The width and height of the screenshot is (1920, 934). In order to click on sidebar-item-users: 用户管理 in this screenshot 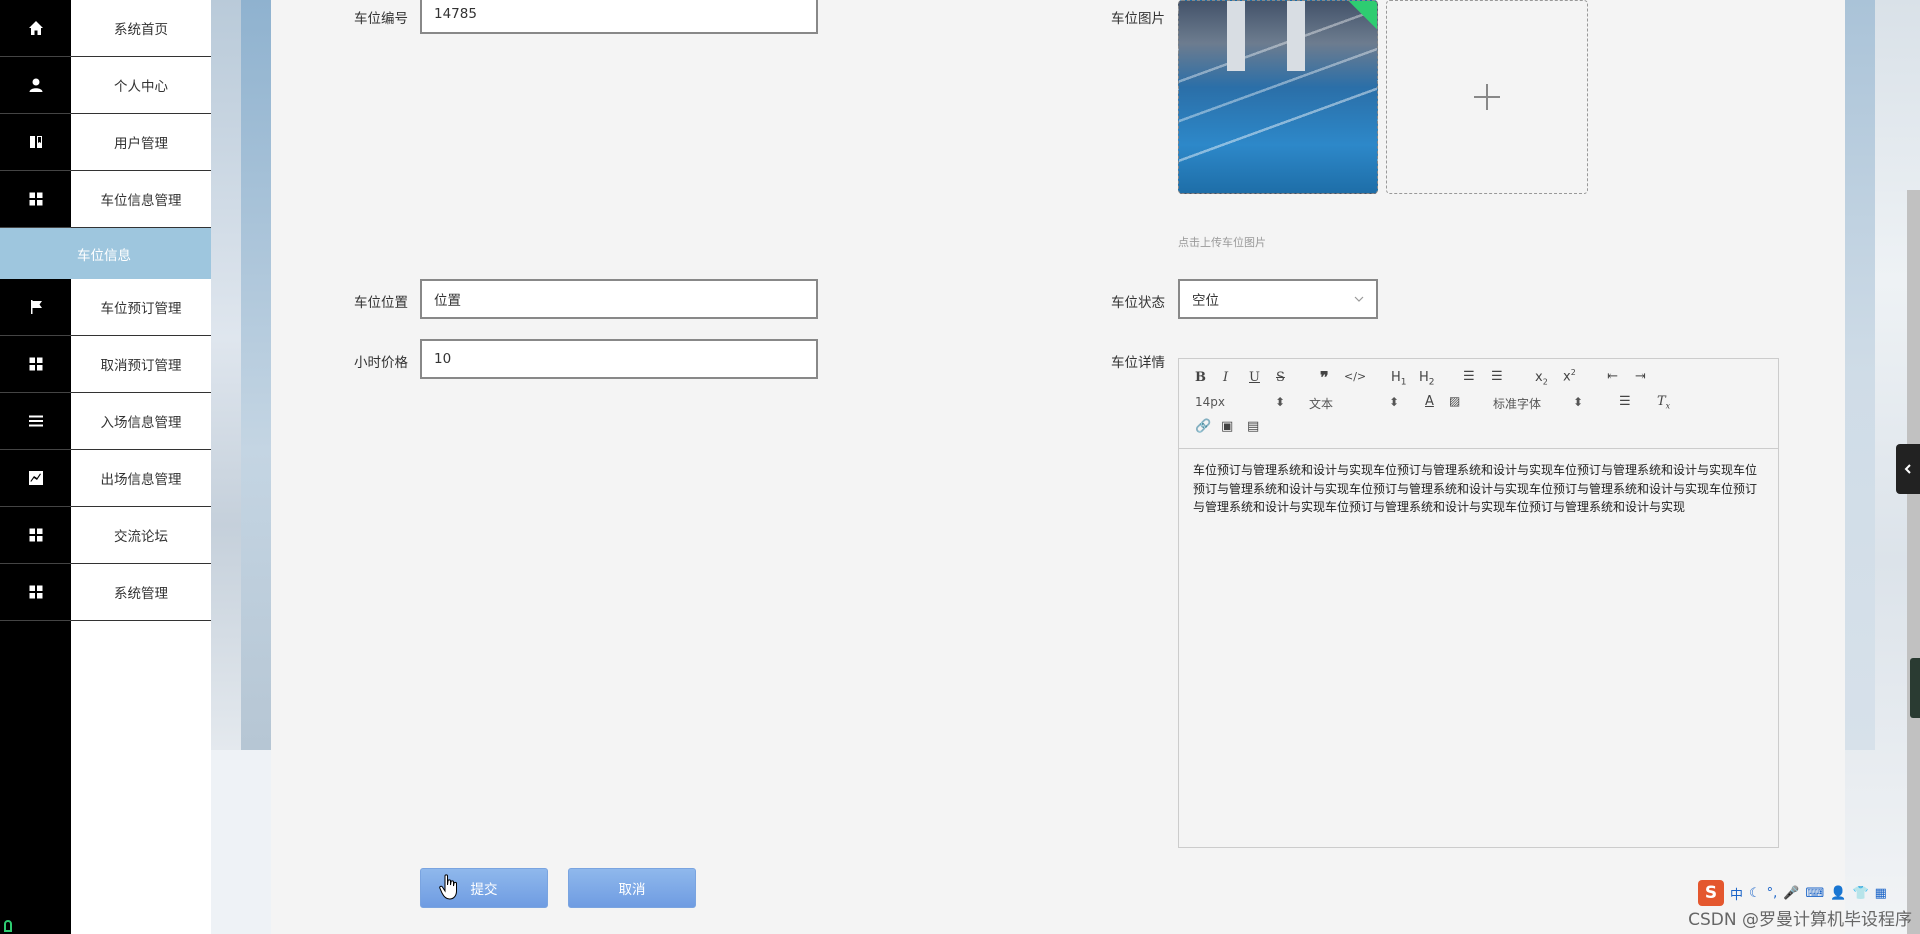, I will do `click(141, 142)`.